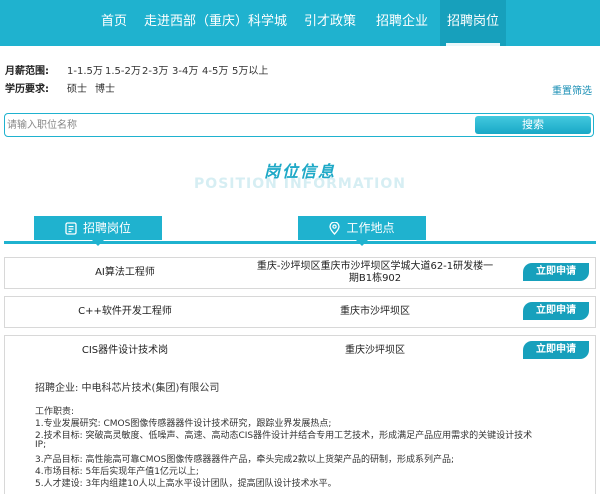 This screenshot has width=600, height=494. I want to click on nav-item-companies: 招聘企业, so click(402, 23).